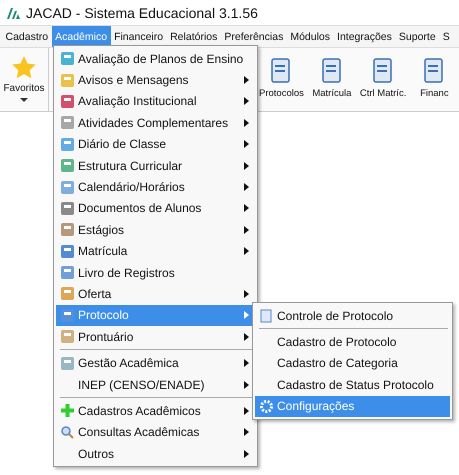 The image size is (459, 475). I want to click on menu-bar-item: Integrações, so click(365, 36).